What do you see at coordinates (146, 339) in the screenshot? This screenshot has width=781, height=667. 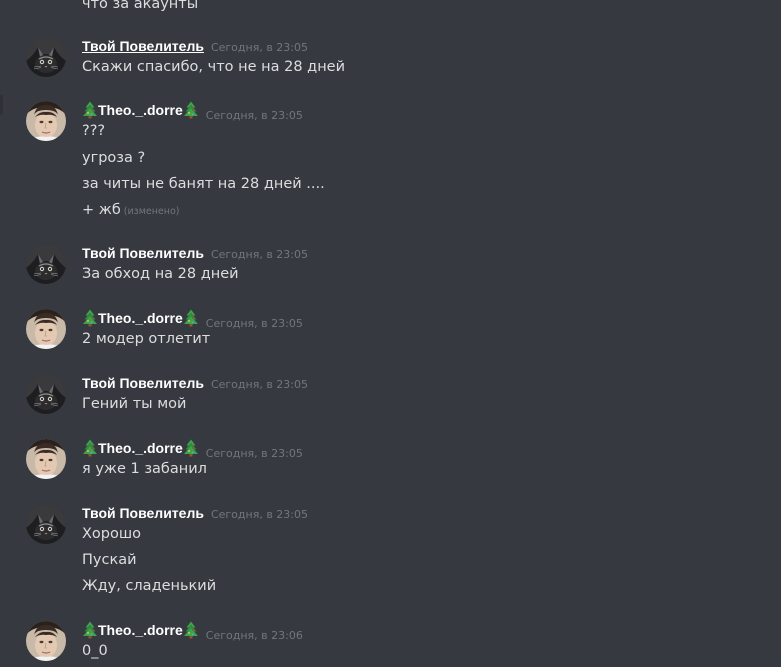 I see `message-text: 2 модер отлетит` at bounding box center [146, 339].